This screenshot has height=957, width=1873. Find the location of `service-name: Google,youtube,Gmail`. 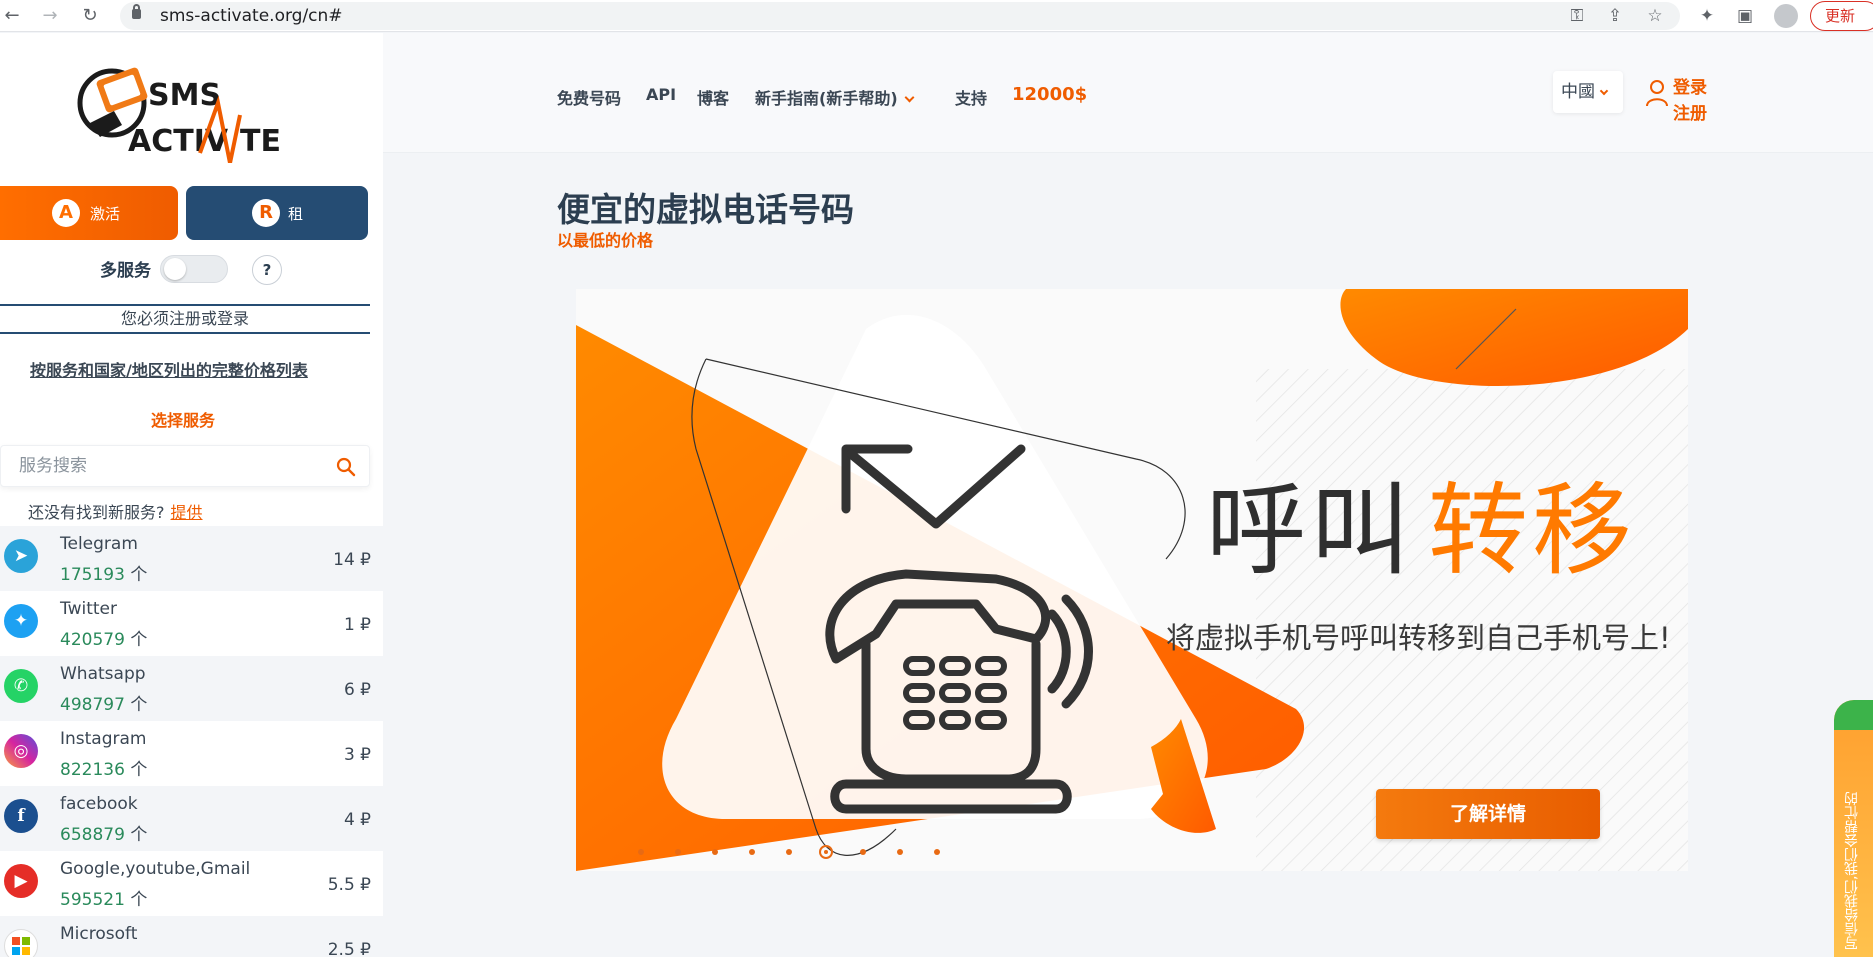

service-name: Google,youtube,Gmail is located at coordinates (155, 869).